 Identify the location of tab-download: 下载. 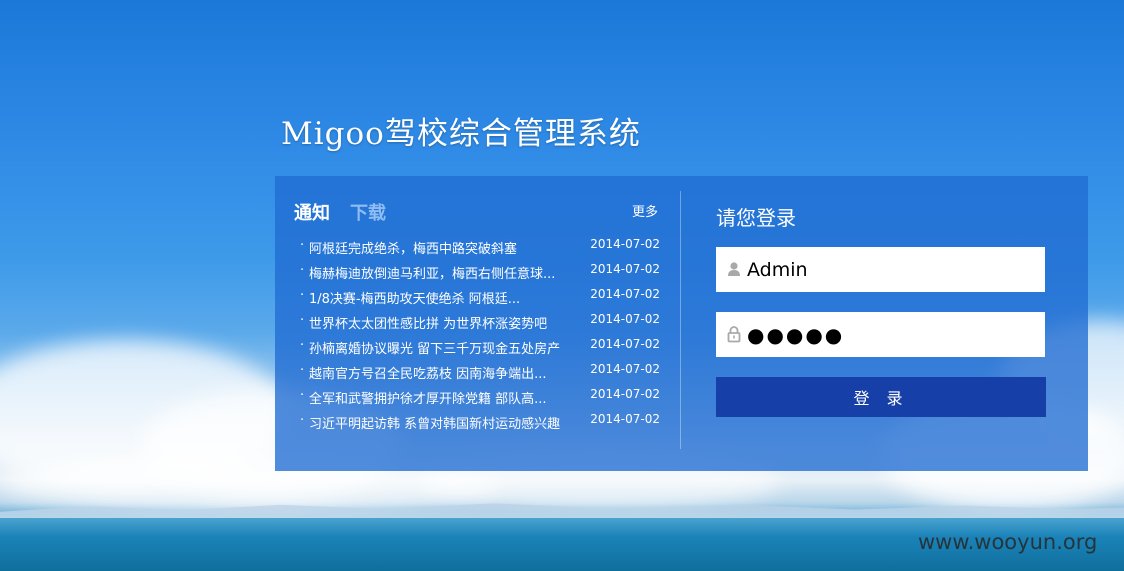
(368, 212).